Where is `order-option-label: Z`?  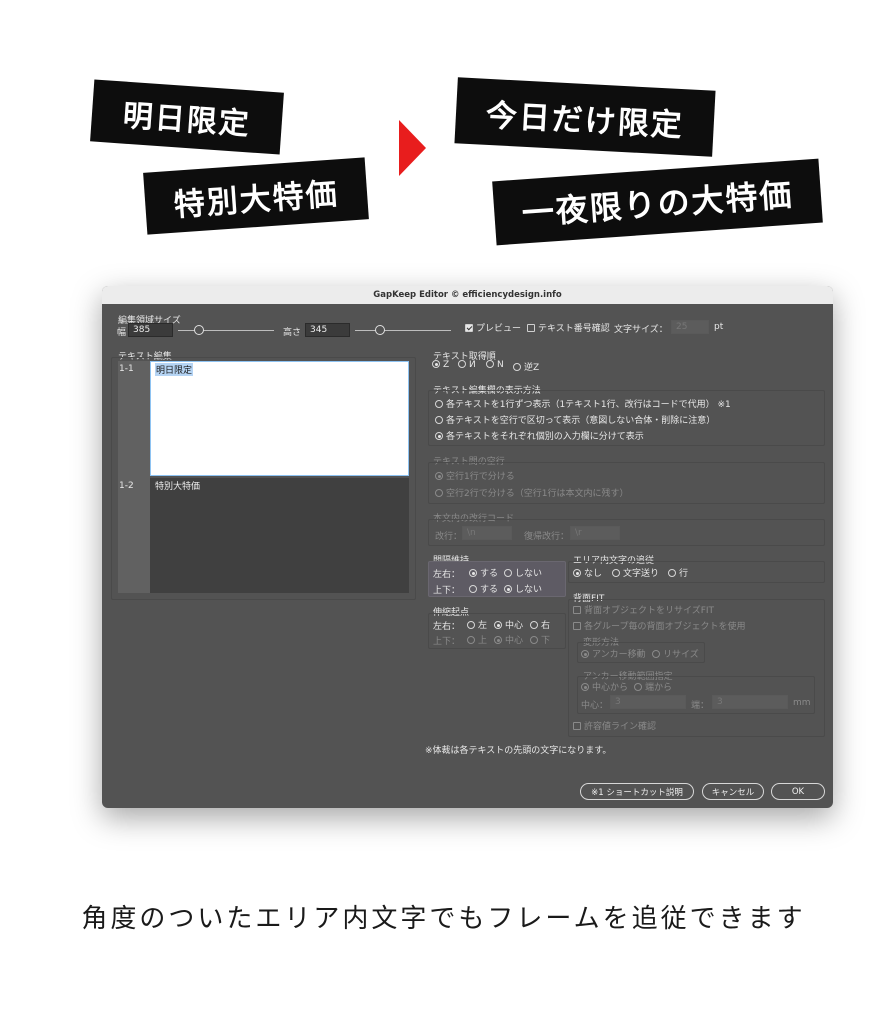 order-option-label: Z is located at coordinates (446, 365).